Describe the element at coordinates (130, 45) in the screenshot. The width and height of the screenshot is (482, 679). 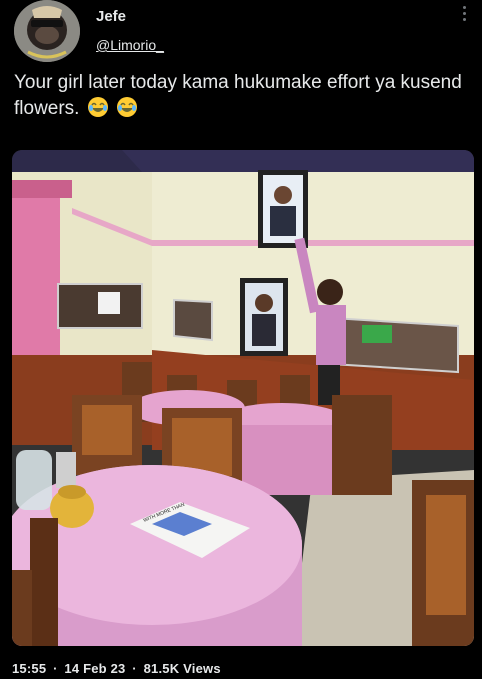
I see `author-handle: @Limorio_` at that location.